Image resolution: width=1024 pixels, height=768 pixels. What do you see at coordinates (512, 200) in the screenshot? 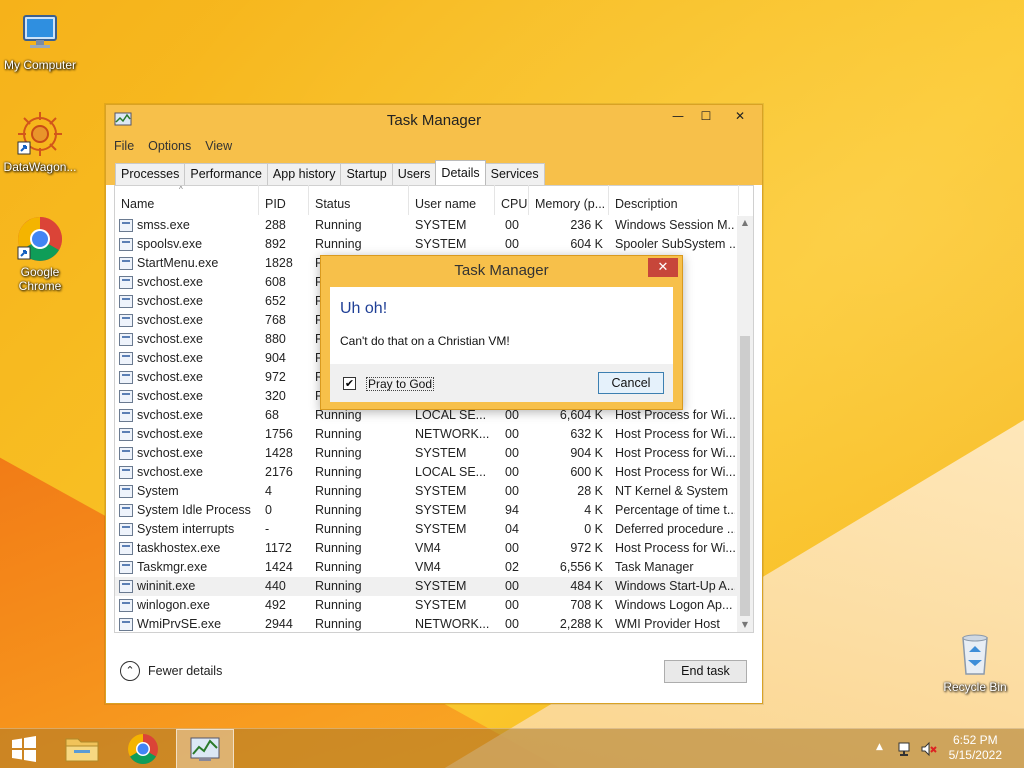
I see `column-header-cpu: CPU` at bounding box center [512, 200].